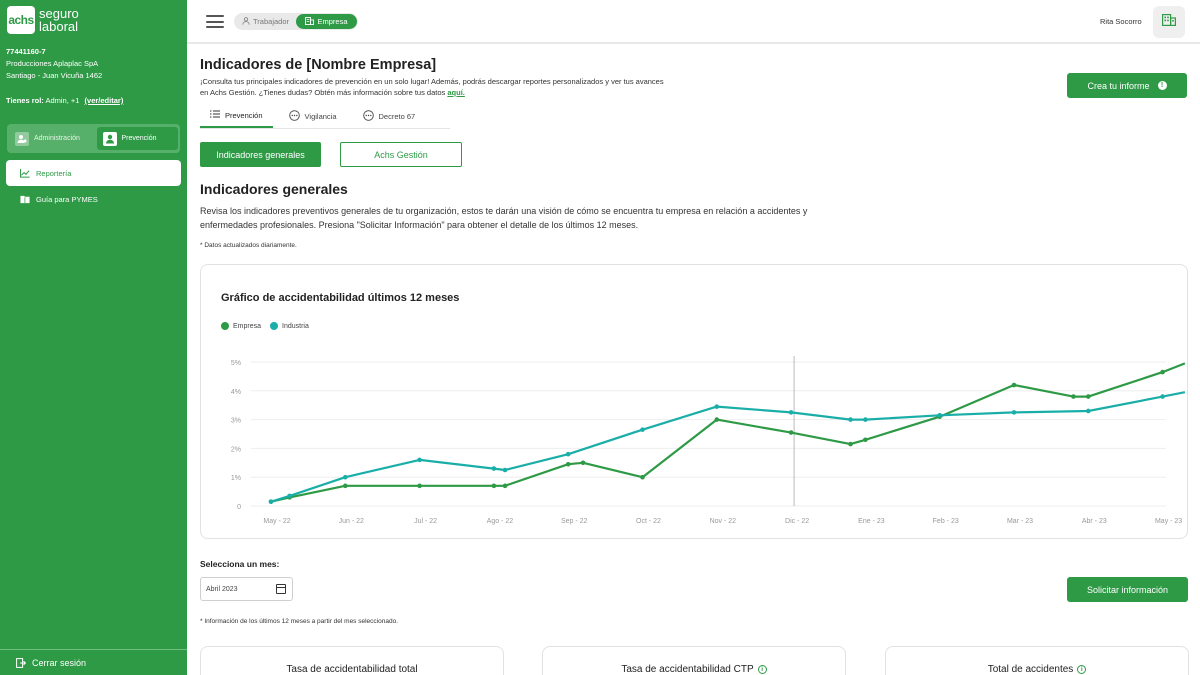 This screenshot has width=1200, height=675. What do you see at coordinates (248, 245) in the screenshot?
I see `daily-update-note: * Datos actualizados diariamente.` at bounding box center [248, 245].